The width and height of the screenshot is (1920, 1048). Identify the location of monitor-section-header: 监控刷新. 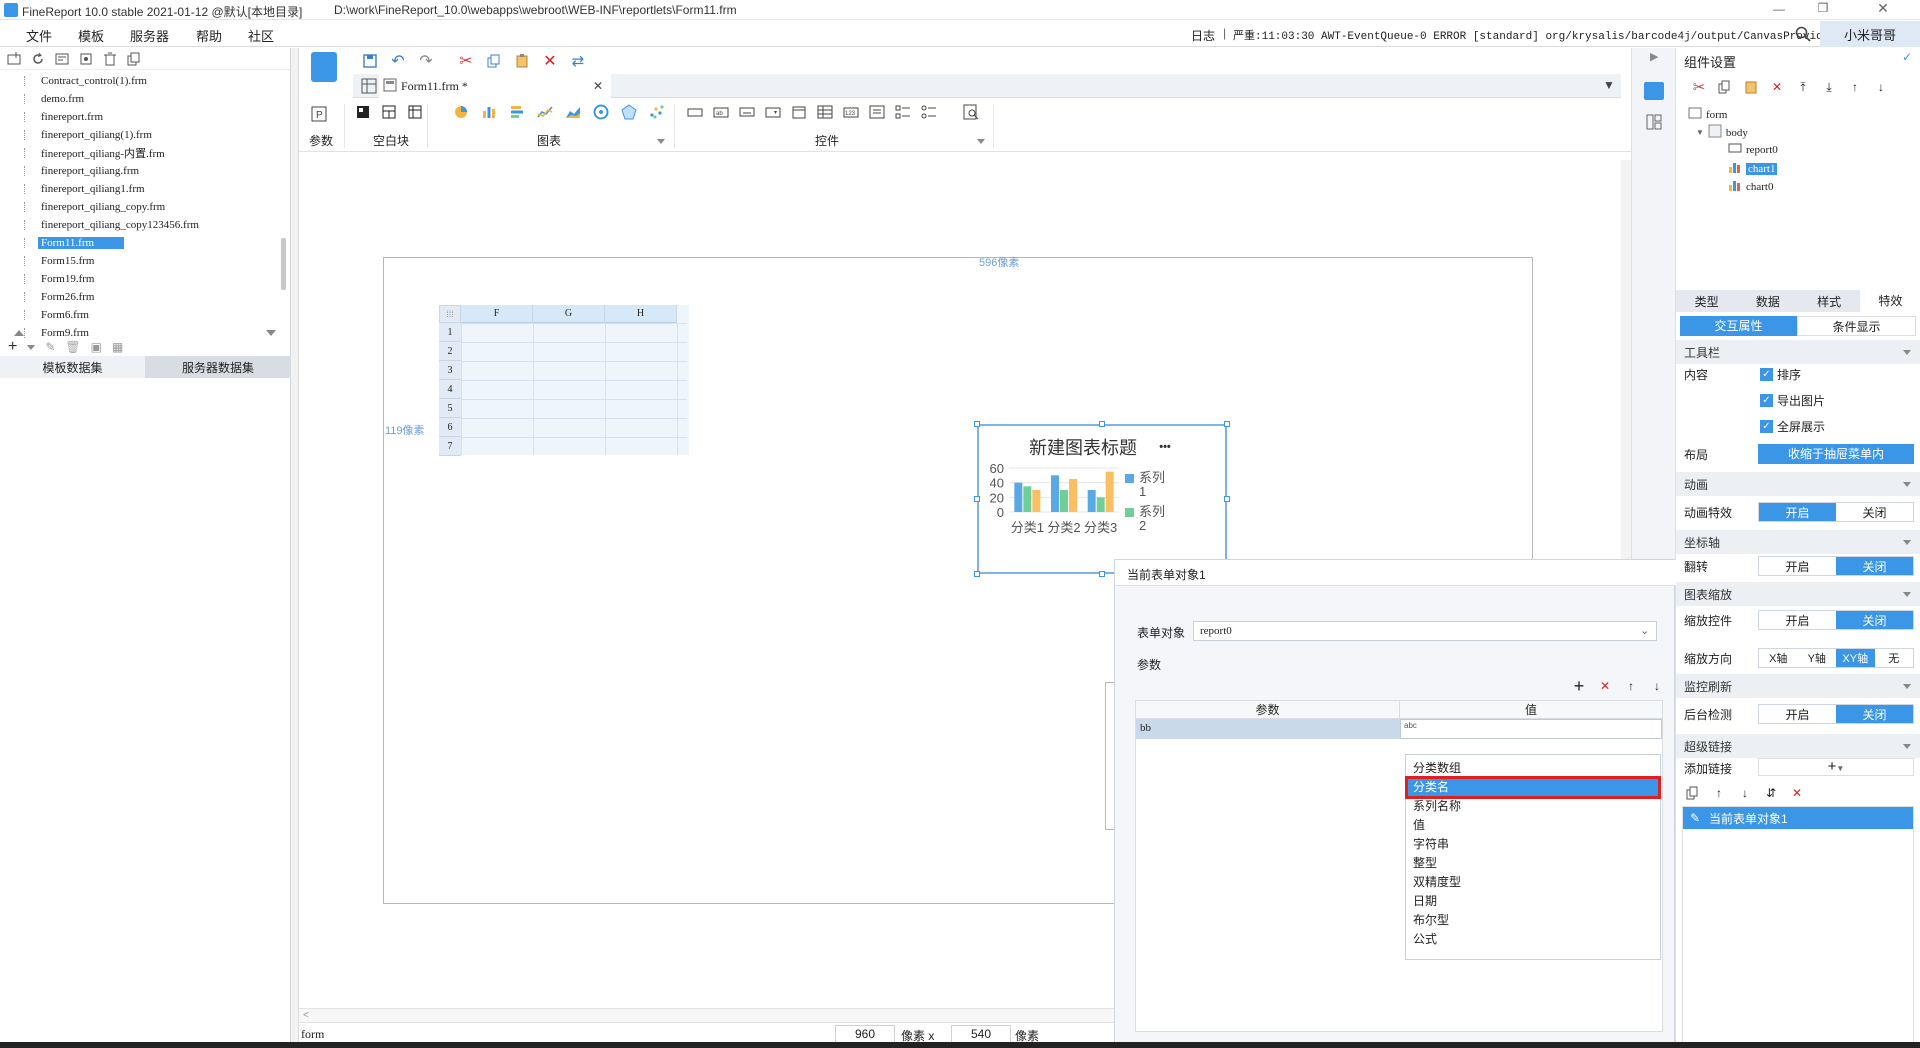
(1798, 686).